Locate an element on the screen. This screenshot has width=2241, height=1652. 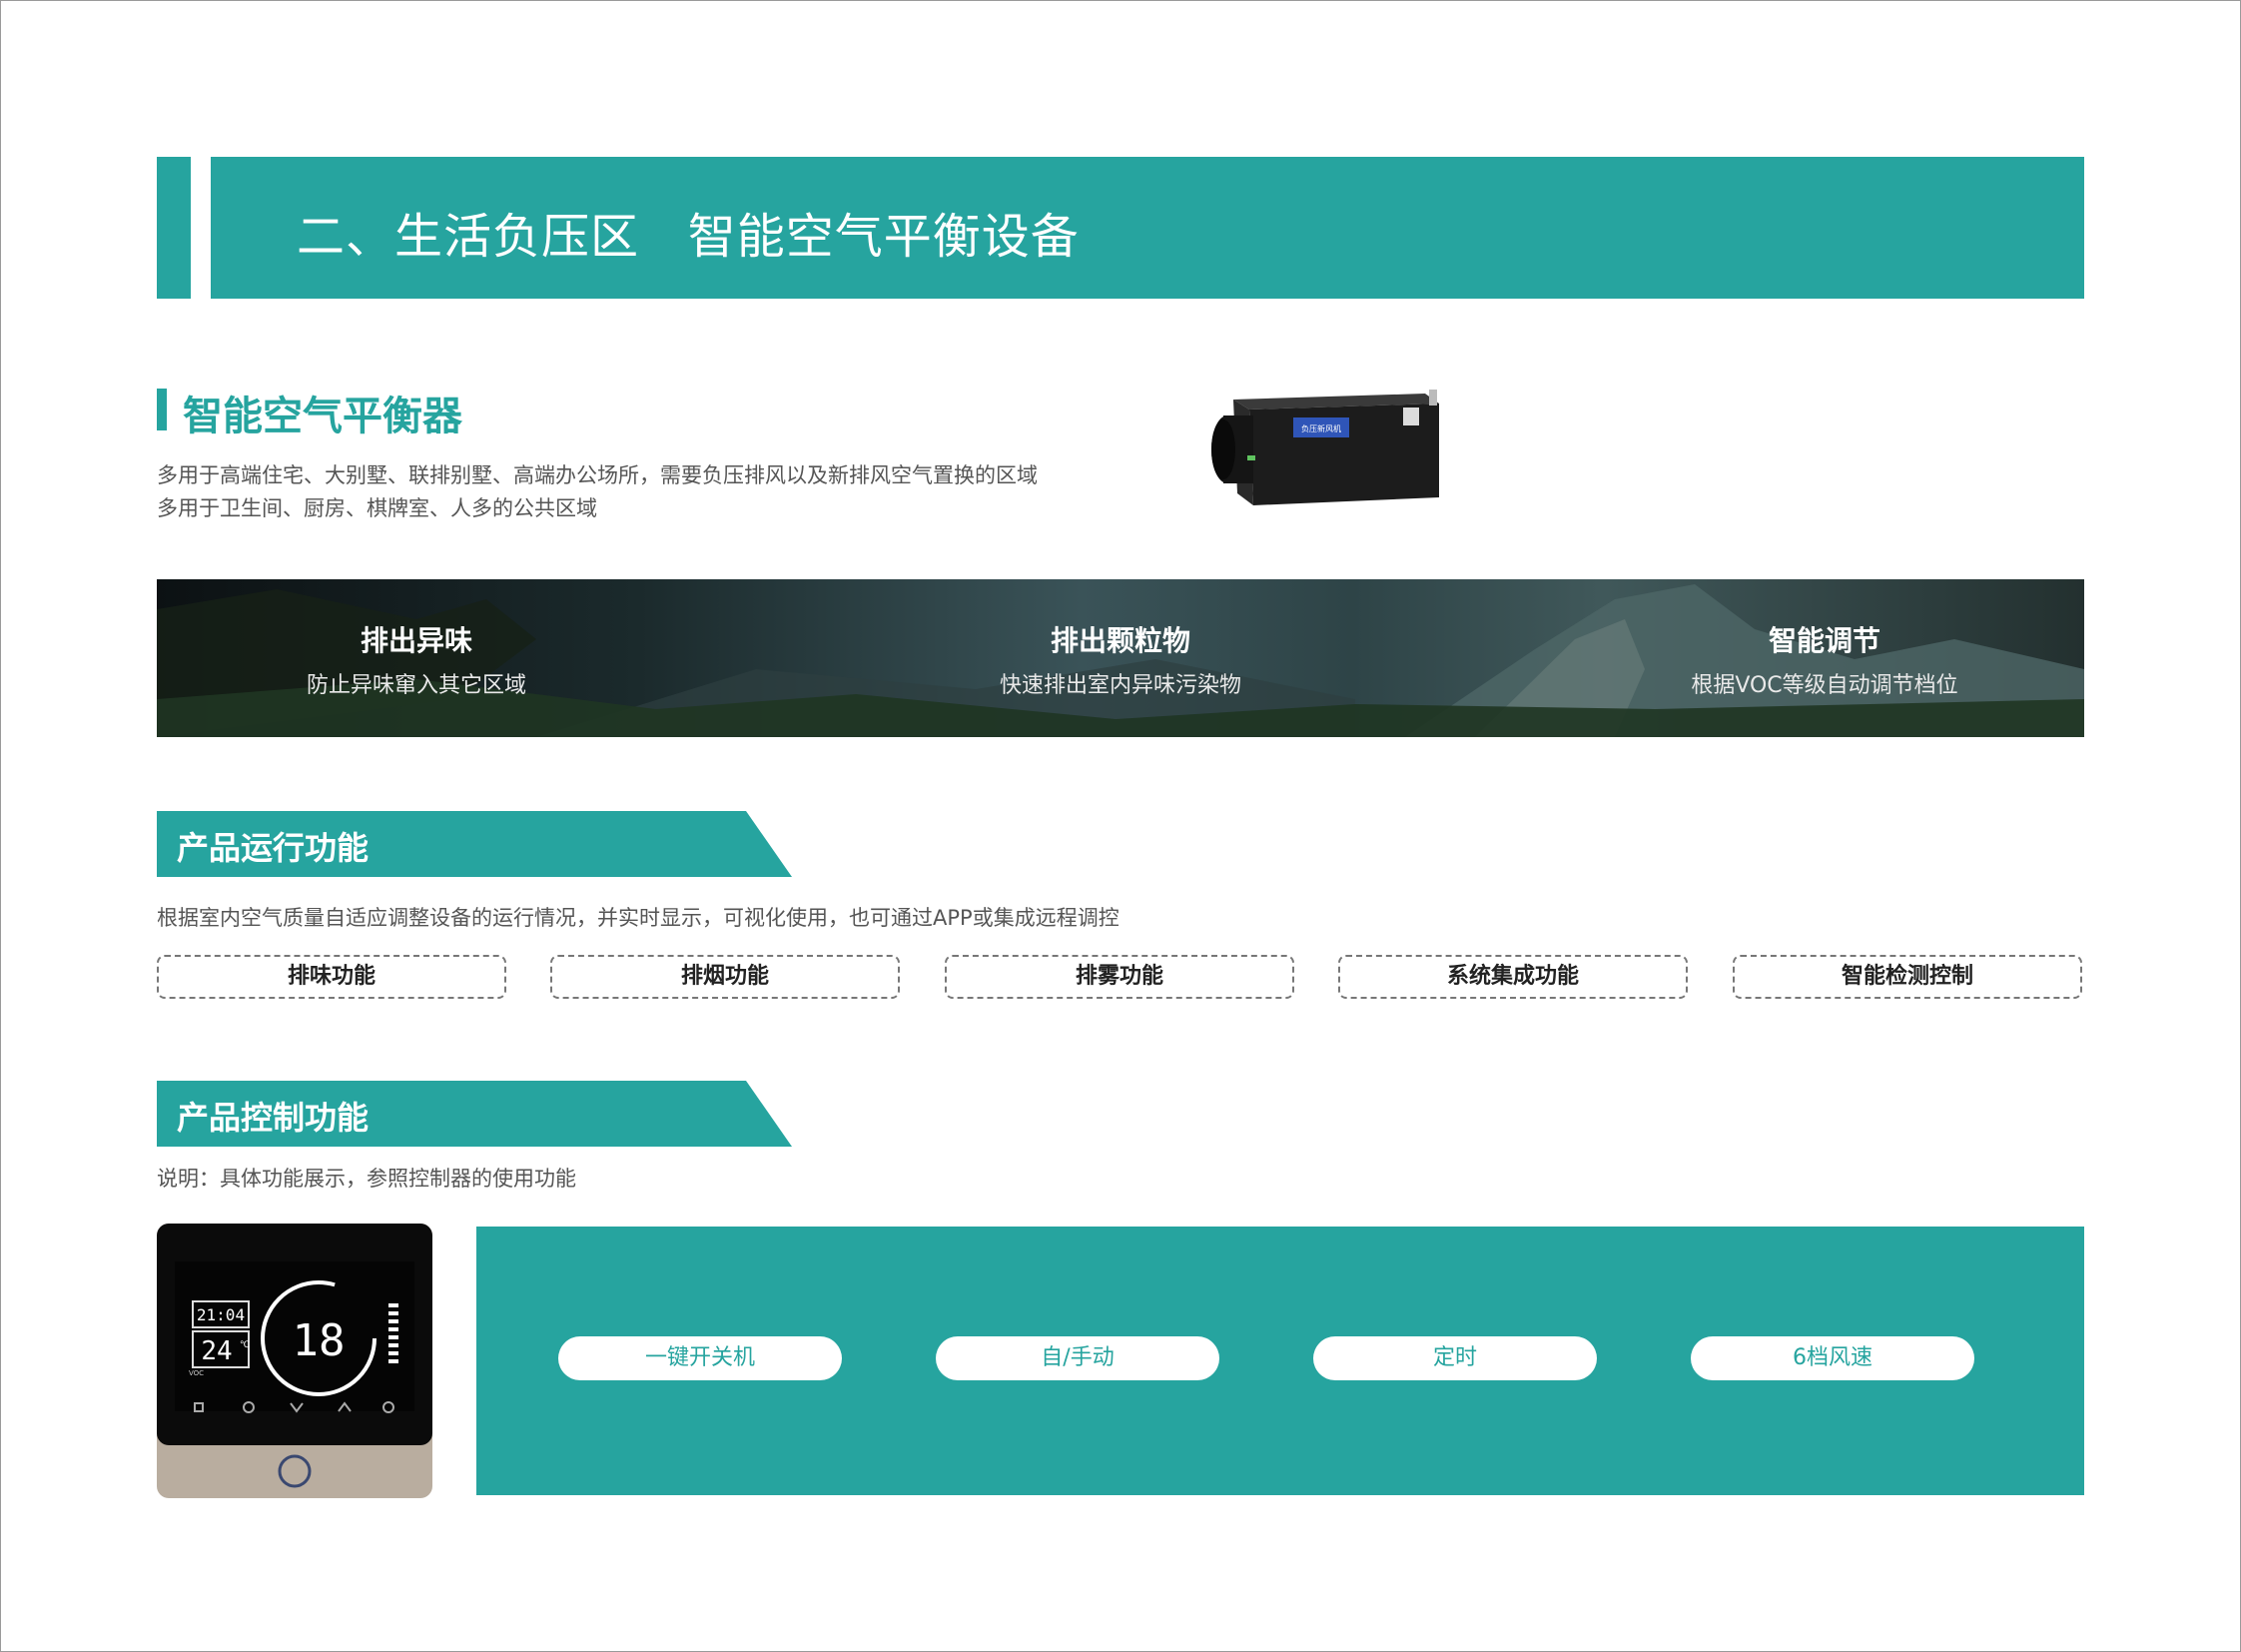
auto-manual-button: 自/手动 is located at coordinates (1078, 1358).